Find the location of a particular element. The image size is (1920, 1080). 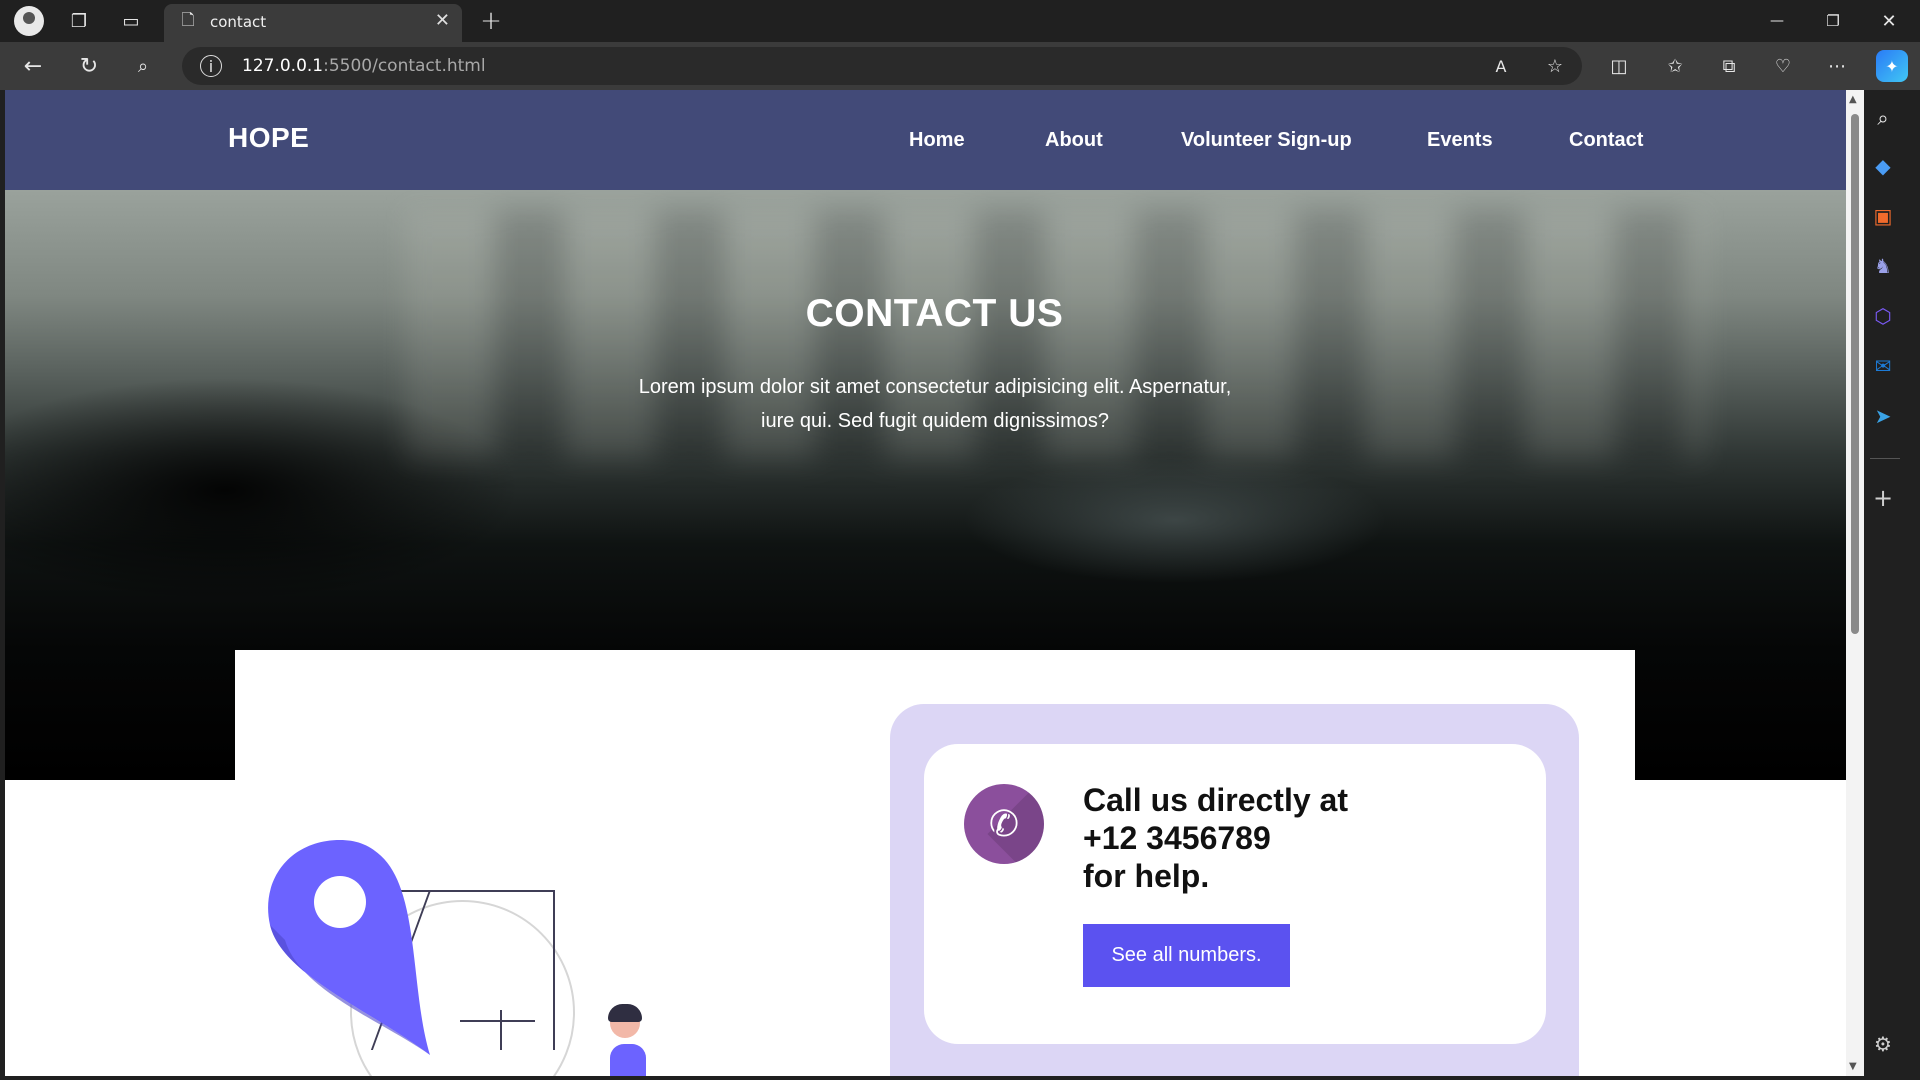

tab-contact: 🗋 contact ✕ is located at coordinates (313, 23).